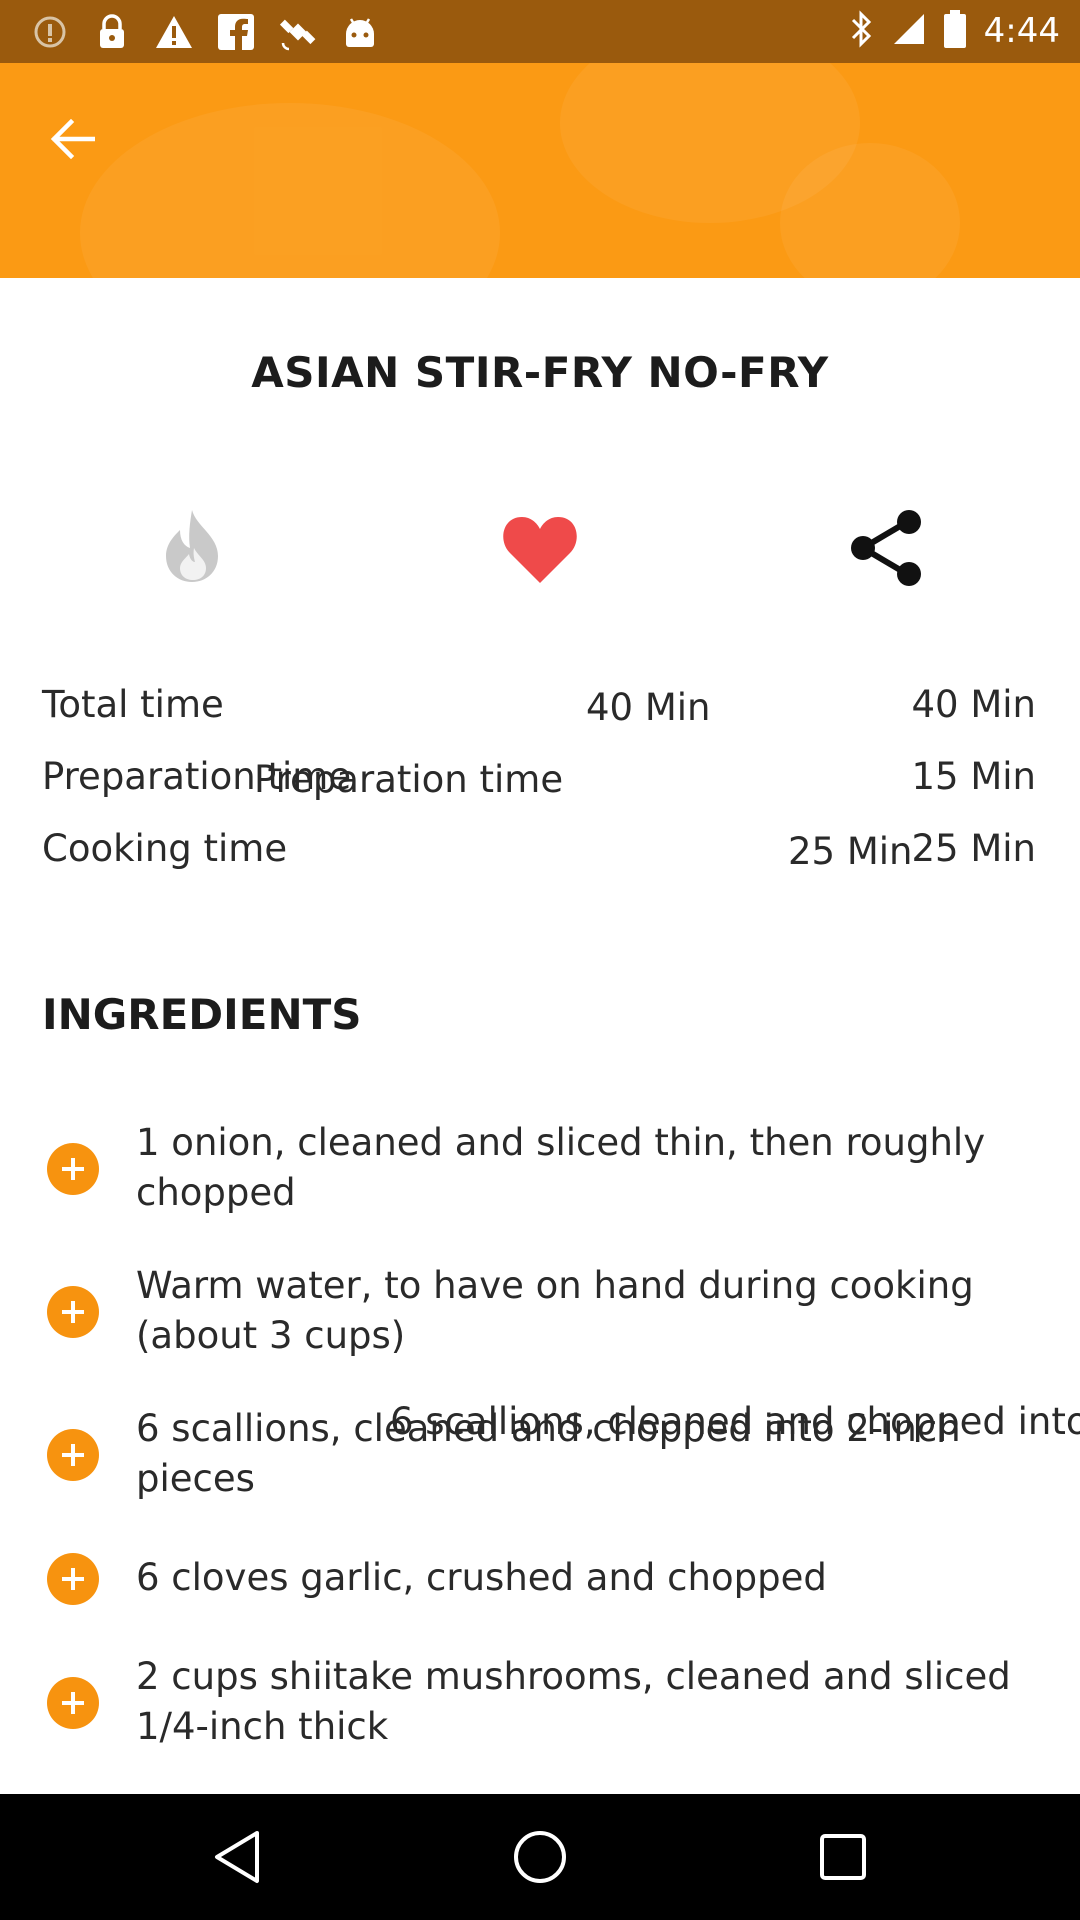 The image size is (1080, 1920). Describe the element at coordinates (974, 704) in the screenshot. I see `total-time-value: 40 Min` at that location.